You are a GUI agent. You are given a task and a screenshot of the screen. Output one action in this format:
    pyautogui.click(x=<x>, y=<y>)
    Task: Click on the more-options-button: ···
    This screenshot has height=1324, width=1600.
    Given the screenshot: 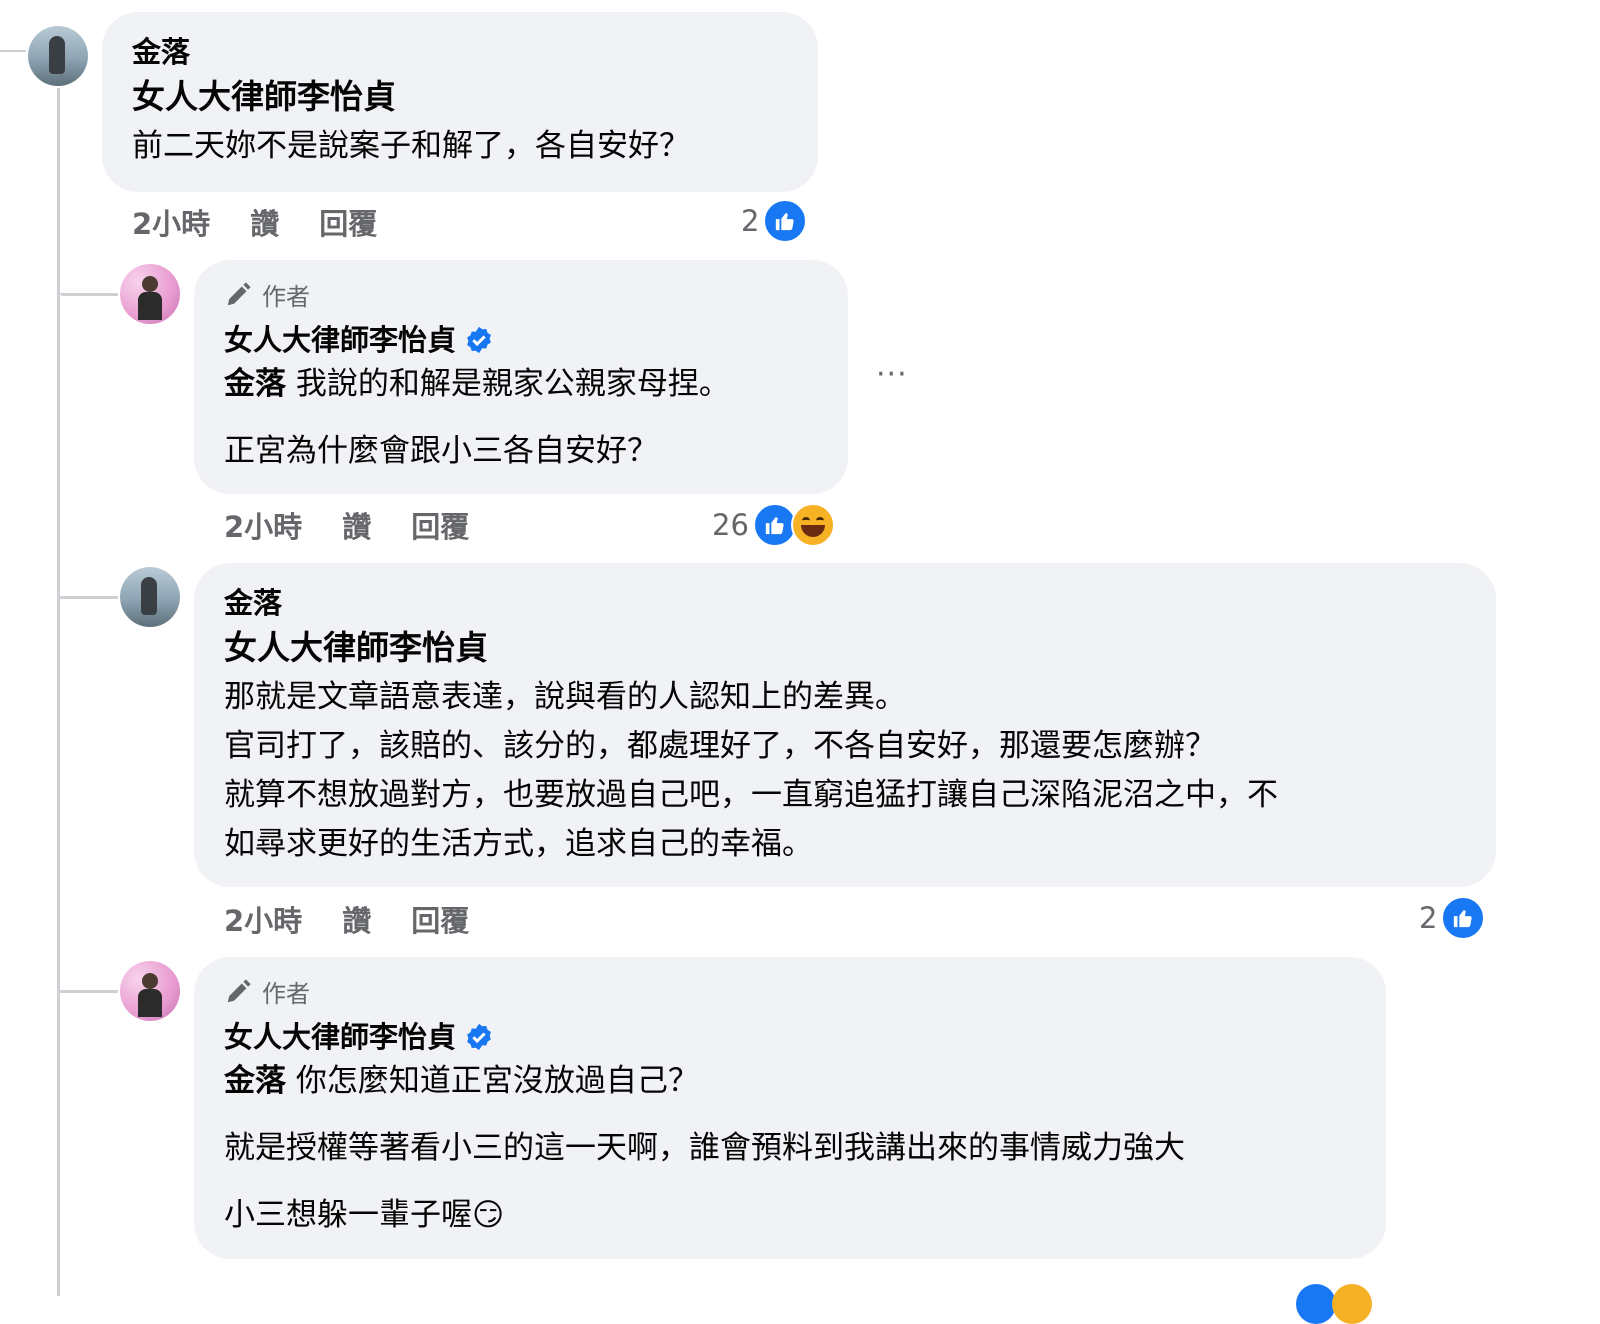 What is the action you would take?
    pyautogui.click(x=892, y=374)
    